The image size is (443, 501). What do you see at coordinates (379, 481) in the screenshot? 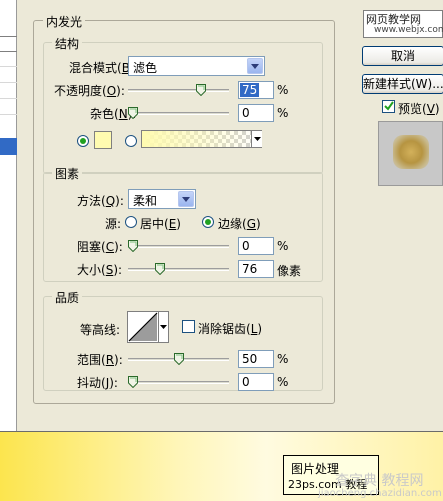
I see `watermark-site-bottom: 查字典 教程网` at bounding box center [379, 481].